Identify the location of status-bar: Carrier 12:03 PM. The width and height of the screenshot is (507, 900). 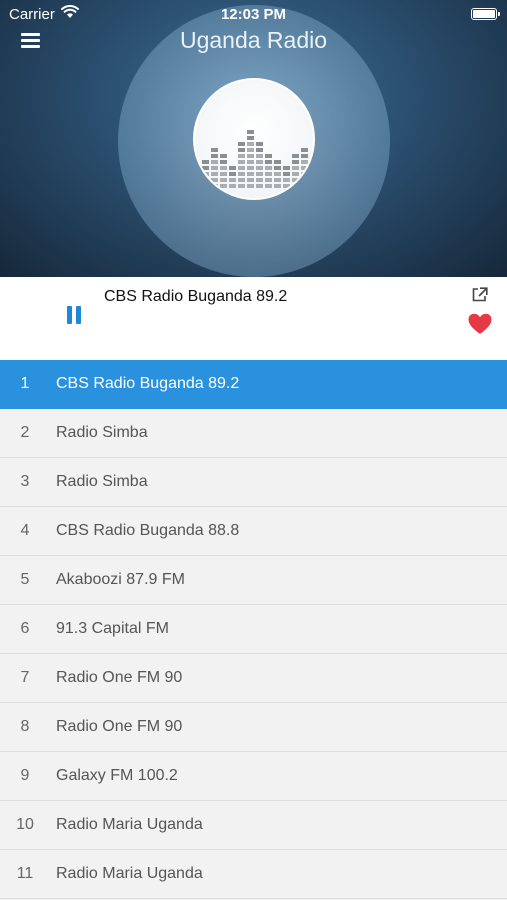
(253, 14).